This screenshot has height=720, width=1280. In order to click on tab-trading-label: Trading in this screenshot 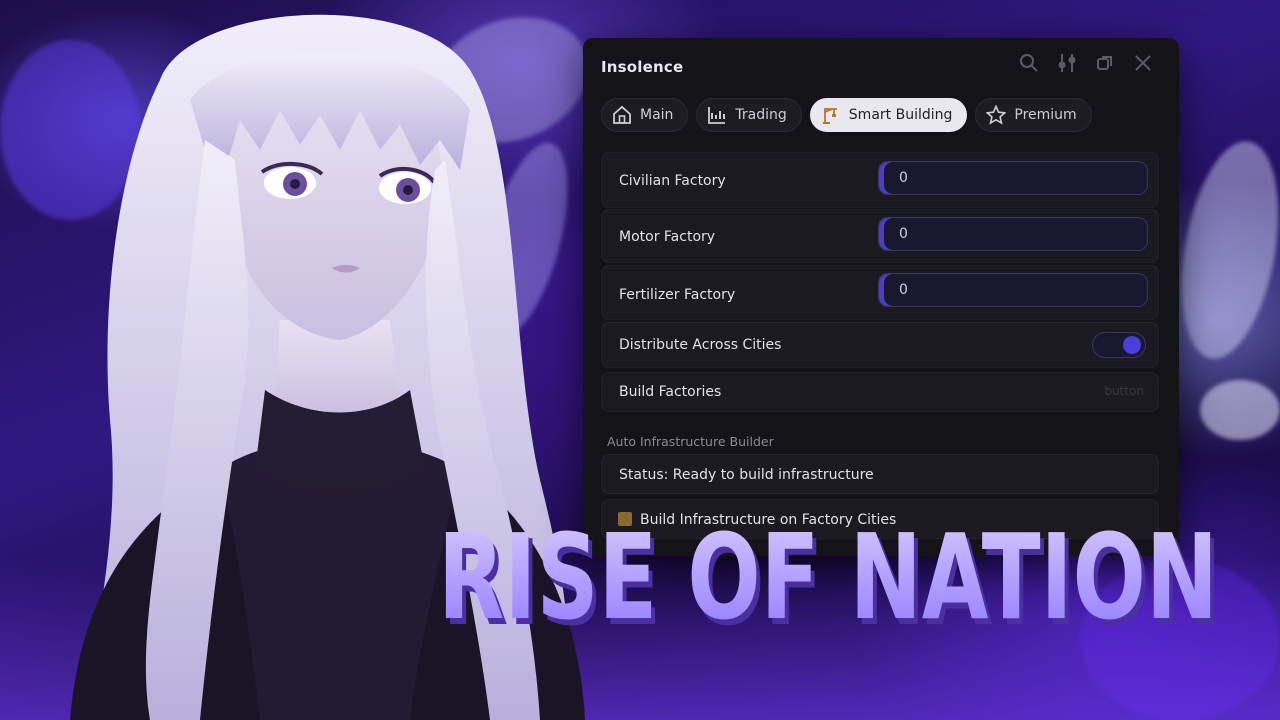, I will do `click(761, 115)`.